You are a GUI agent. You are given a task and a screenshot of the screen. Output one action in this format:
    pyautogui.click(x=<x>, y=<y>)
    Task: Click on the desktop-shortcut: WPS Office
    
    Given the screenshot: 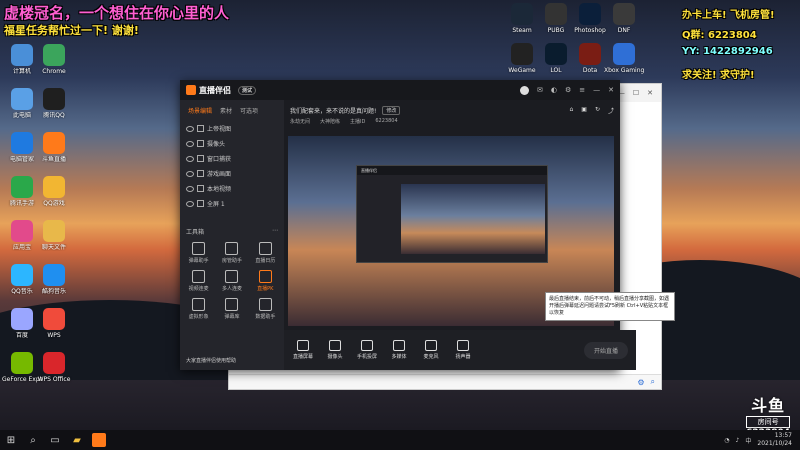 What is the action you would take?
    pyautogui.click(x=54, y=367)
    